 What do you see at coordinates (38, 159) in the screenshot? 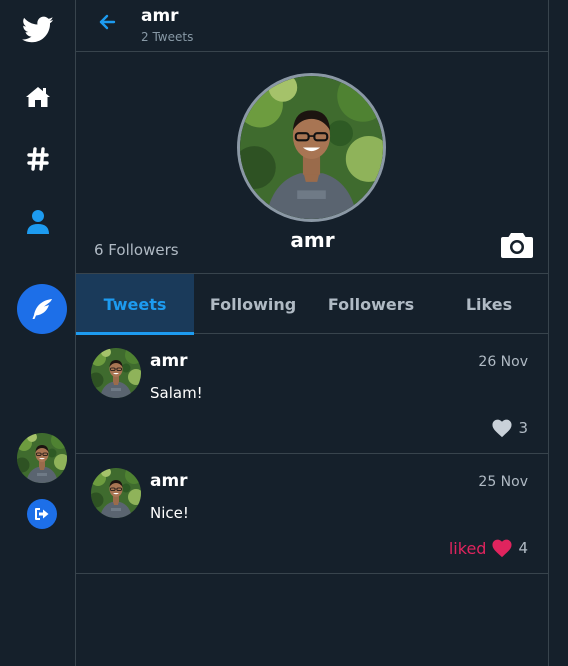
I see `hashtag-icon` at bounding box center [38, 159].